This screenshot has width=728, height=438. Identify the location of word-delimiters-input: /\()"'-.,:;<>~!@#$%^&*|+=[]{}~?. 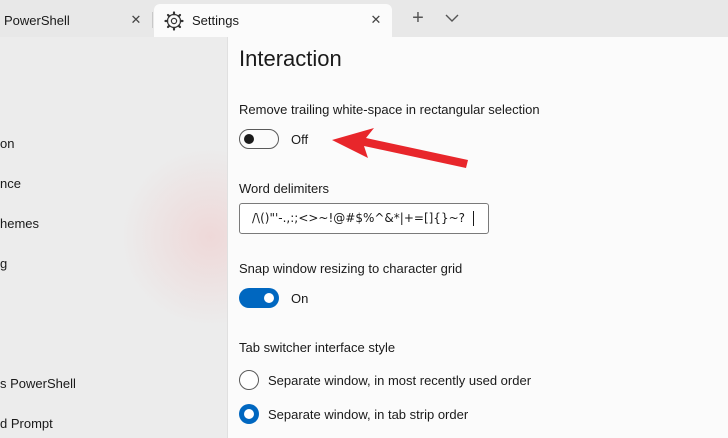
(364, 218).